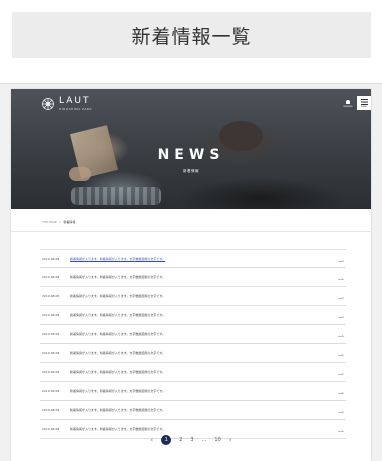  Describe the element at coordinates (75, 101) in the screenshot. I see `logo-text: LAUT` at that location.